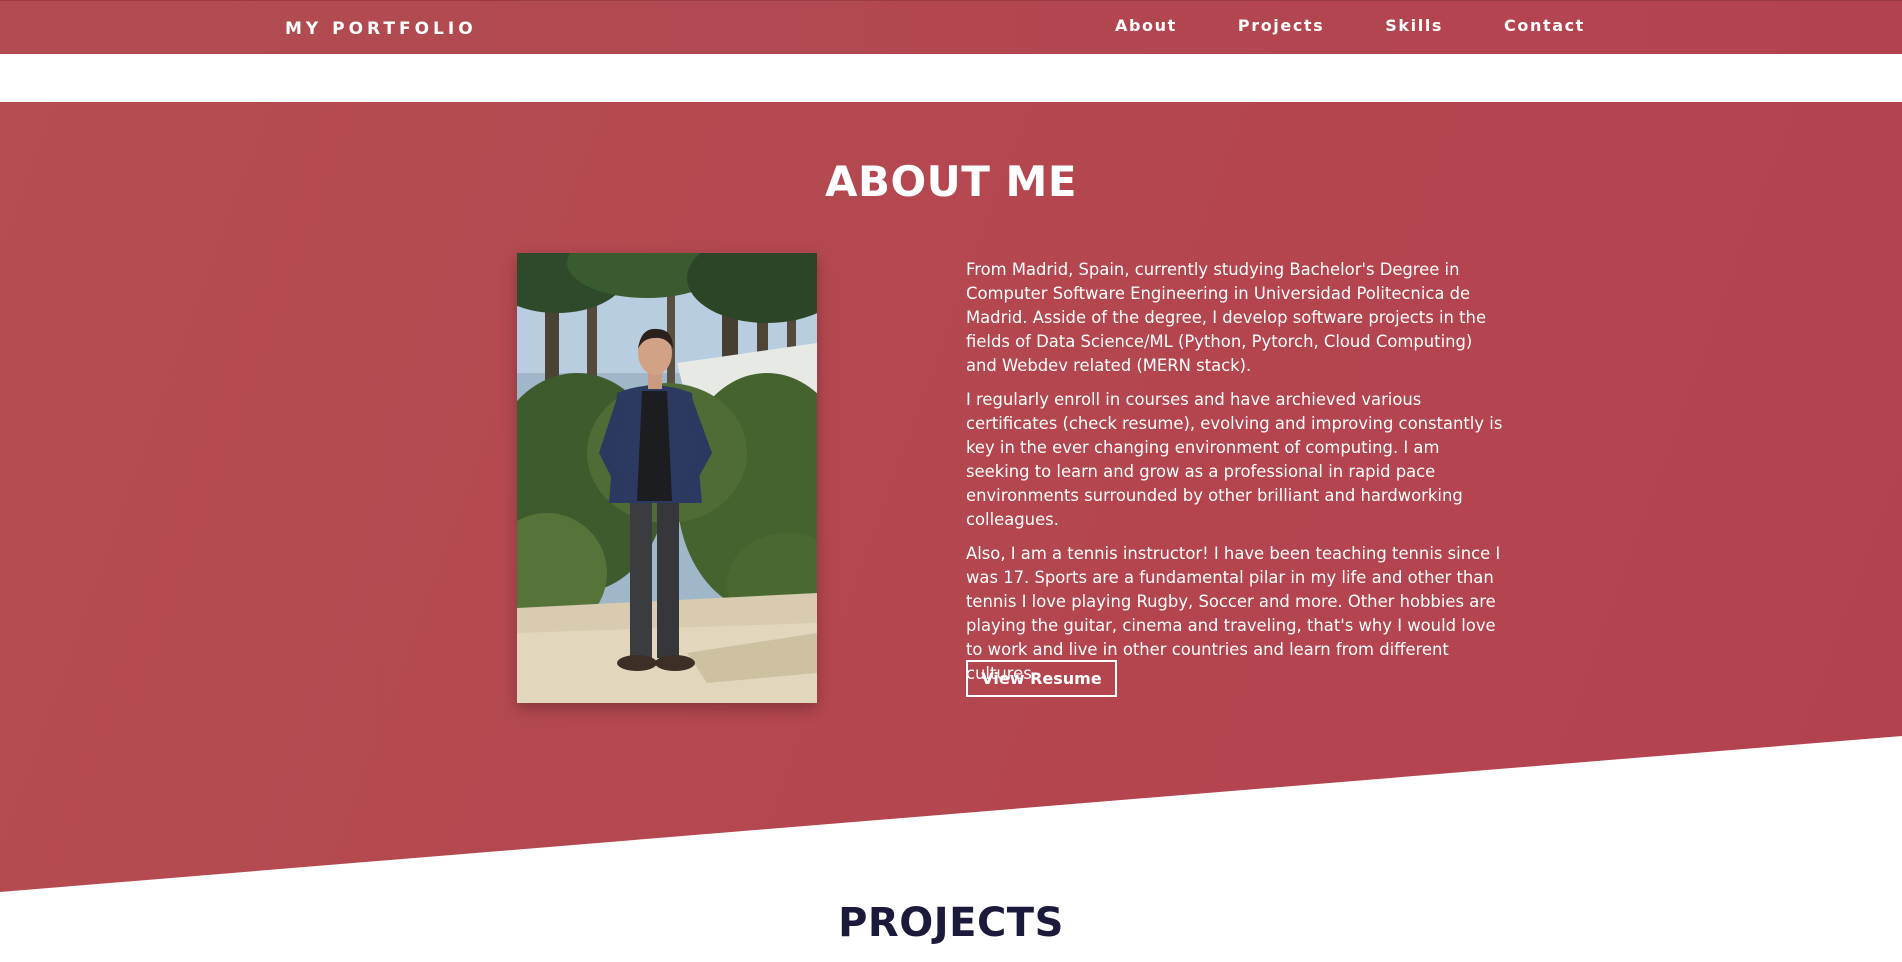 The width and height of the screenshot is (1902, 962). What do you see at coordinates (1041, 678) in the screenshot?
I see `view-resume-button: View Resume` at bounding box center [1041, 678].